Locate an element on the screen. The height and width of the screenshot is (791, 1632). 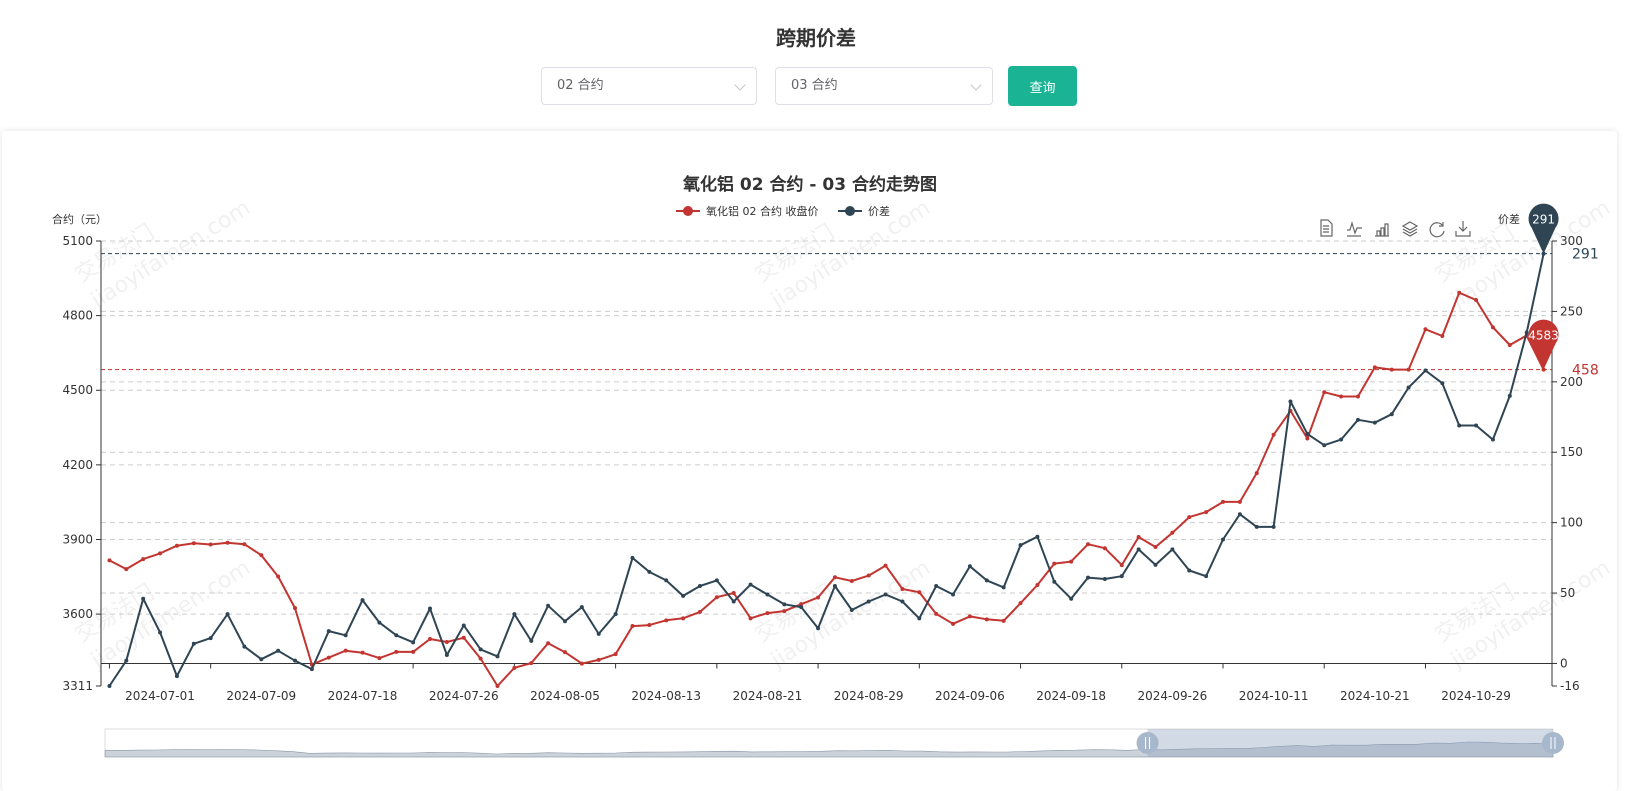
line-chart-icon is located at coordinates (1354, 228).